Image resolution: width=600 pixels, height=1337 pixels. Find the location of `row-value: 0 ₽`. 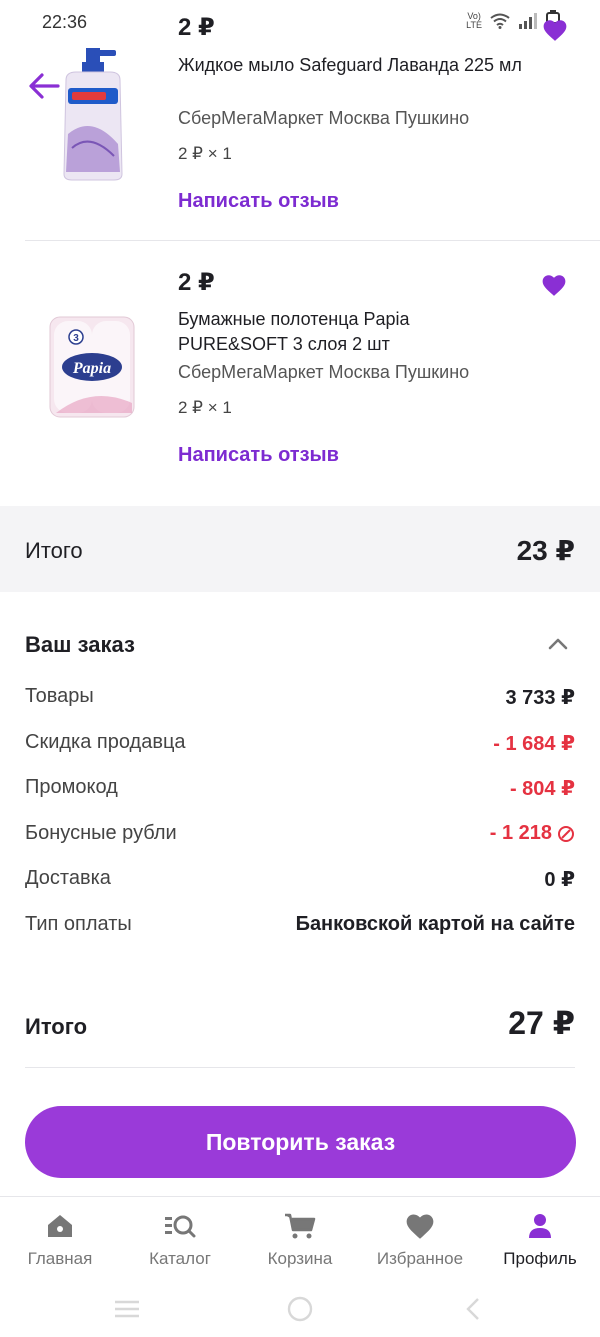

row-value: 0 ₽ is located at coordinates (559, 880).